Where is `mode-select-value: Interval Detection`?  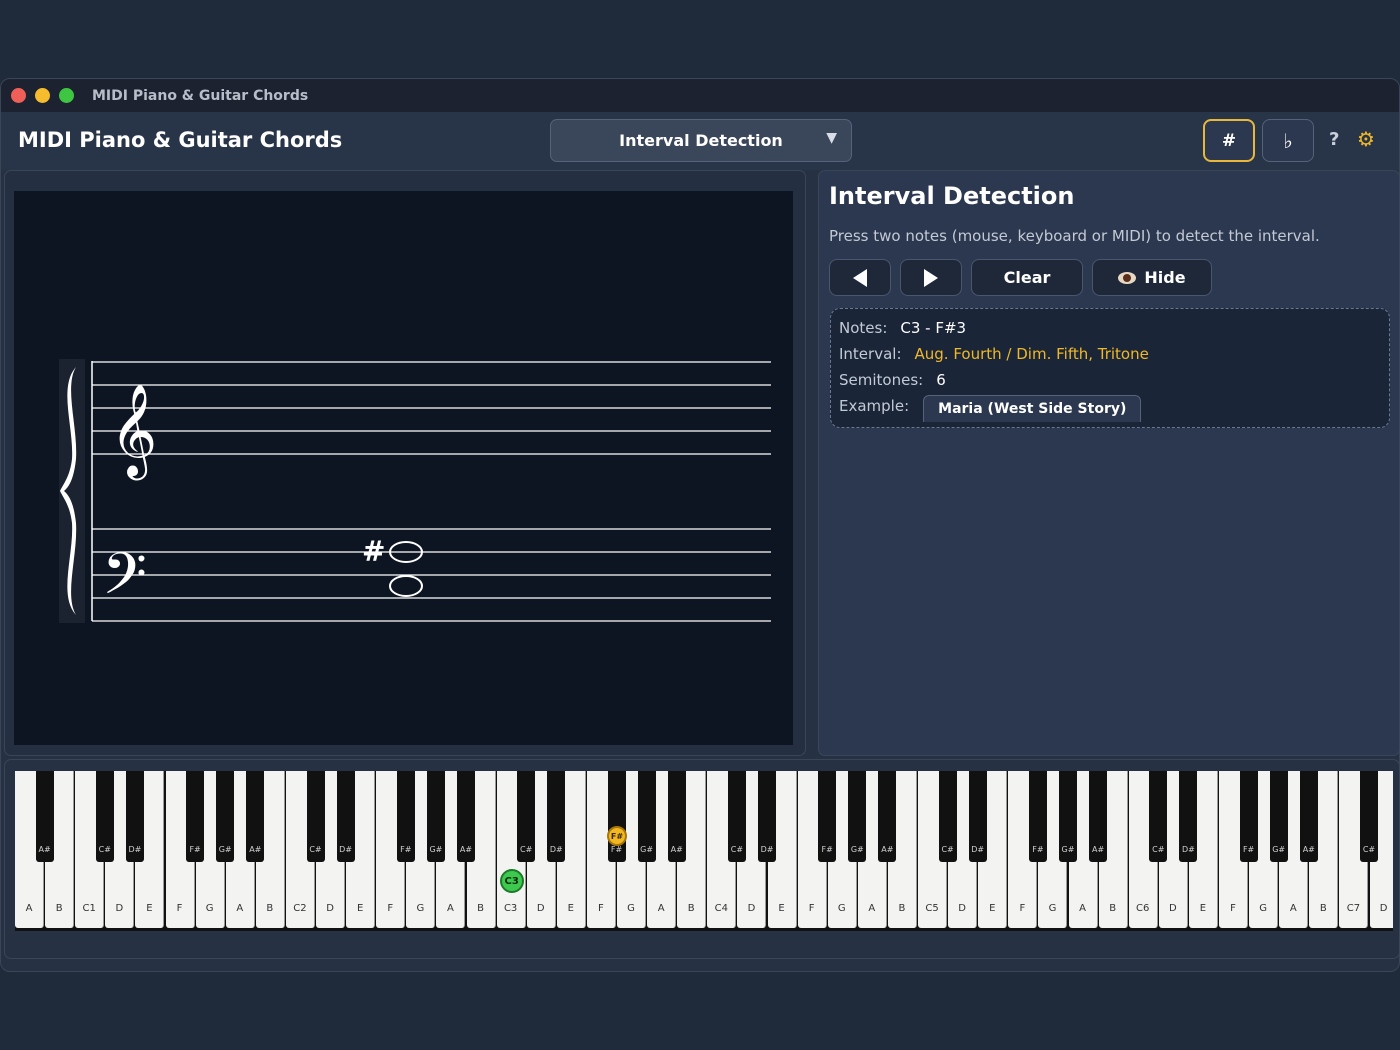 mode-select-value: Interval Detection is located at coordinates (701, 140).